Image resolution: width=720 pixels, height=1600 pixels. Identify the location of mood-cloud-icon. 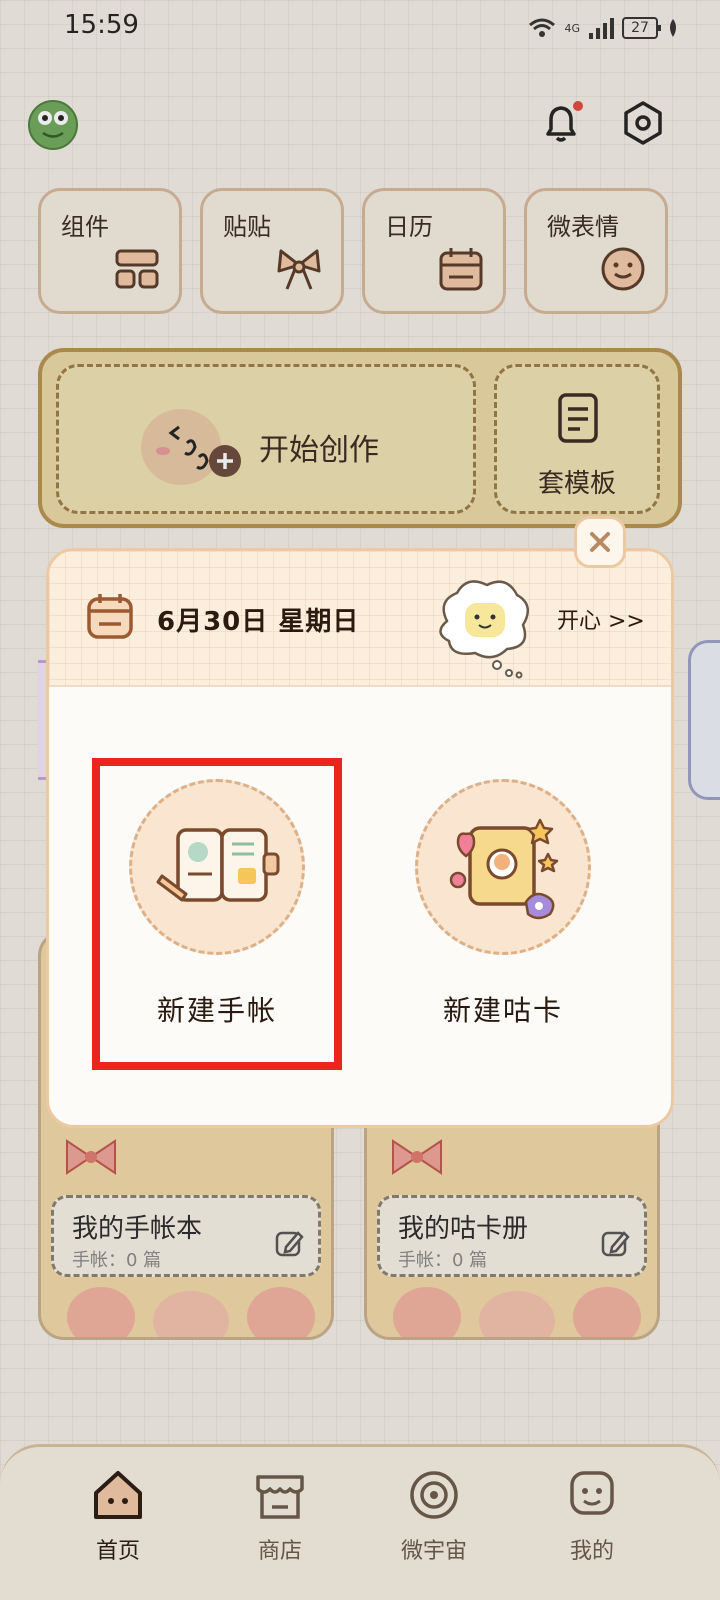
(483, 627).